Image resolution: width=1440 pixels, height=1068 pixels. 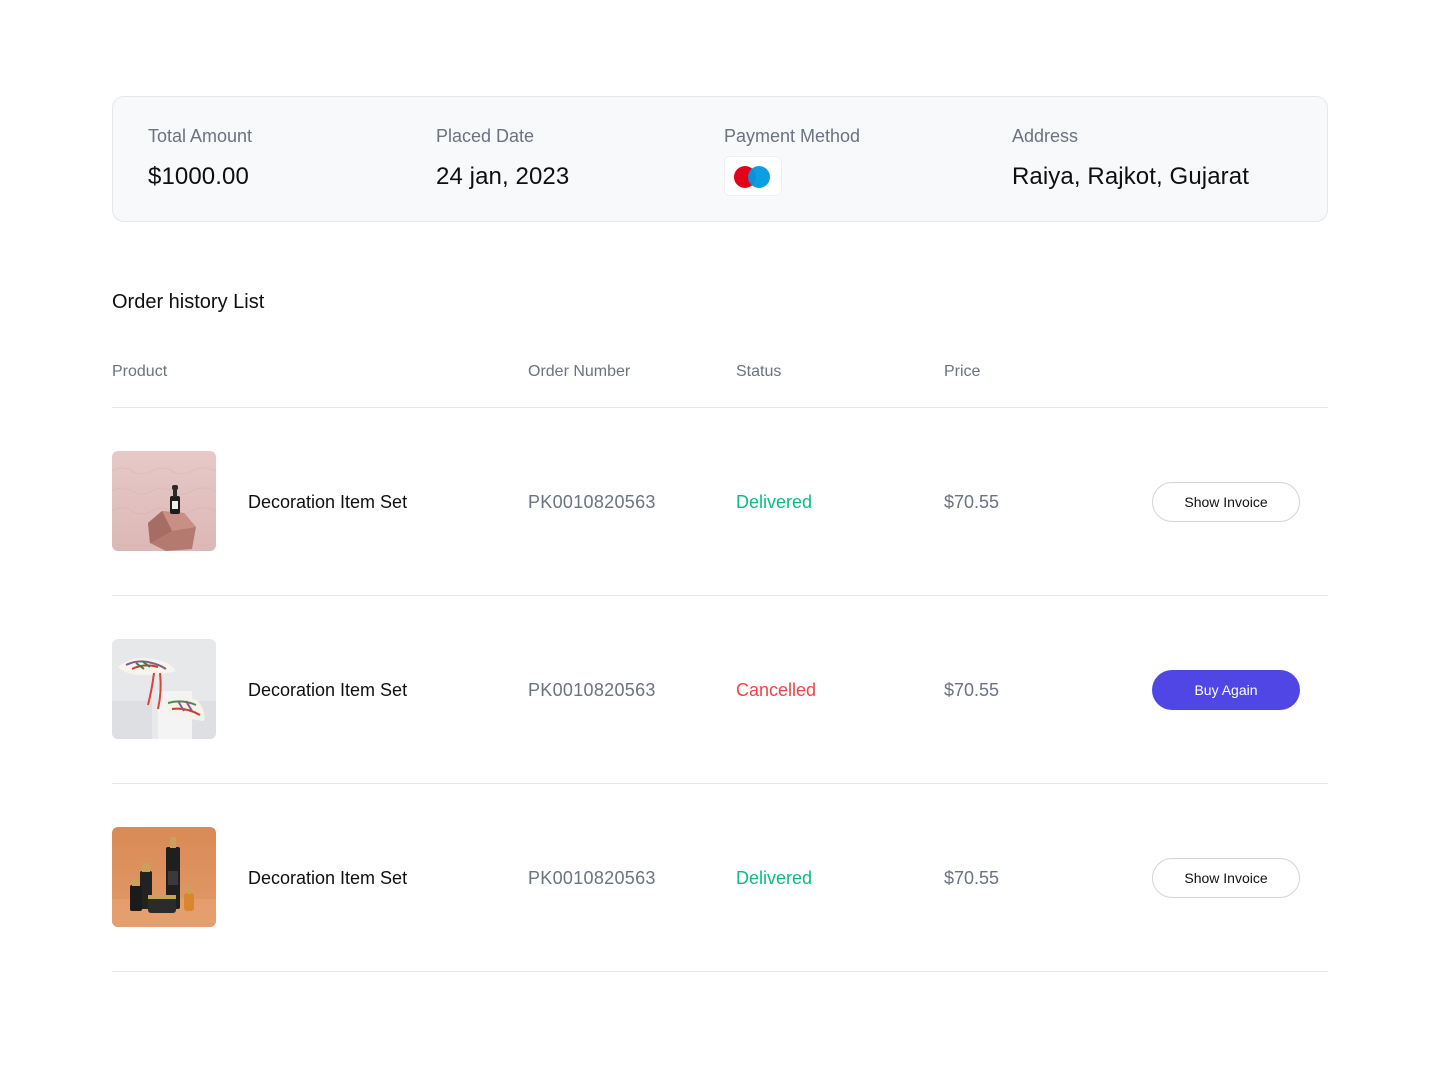 I want to click on product-image-sneakers, so click(x=164, y=689).